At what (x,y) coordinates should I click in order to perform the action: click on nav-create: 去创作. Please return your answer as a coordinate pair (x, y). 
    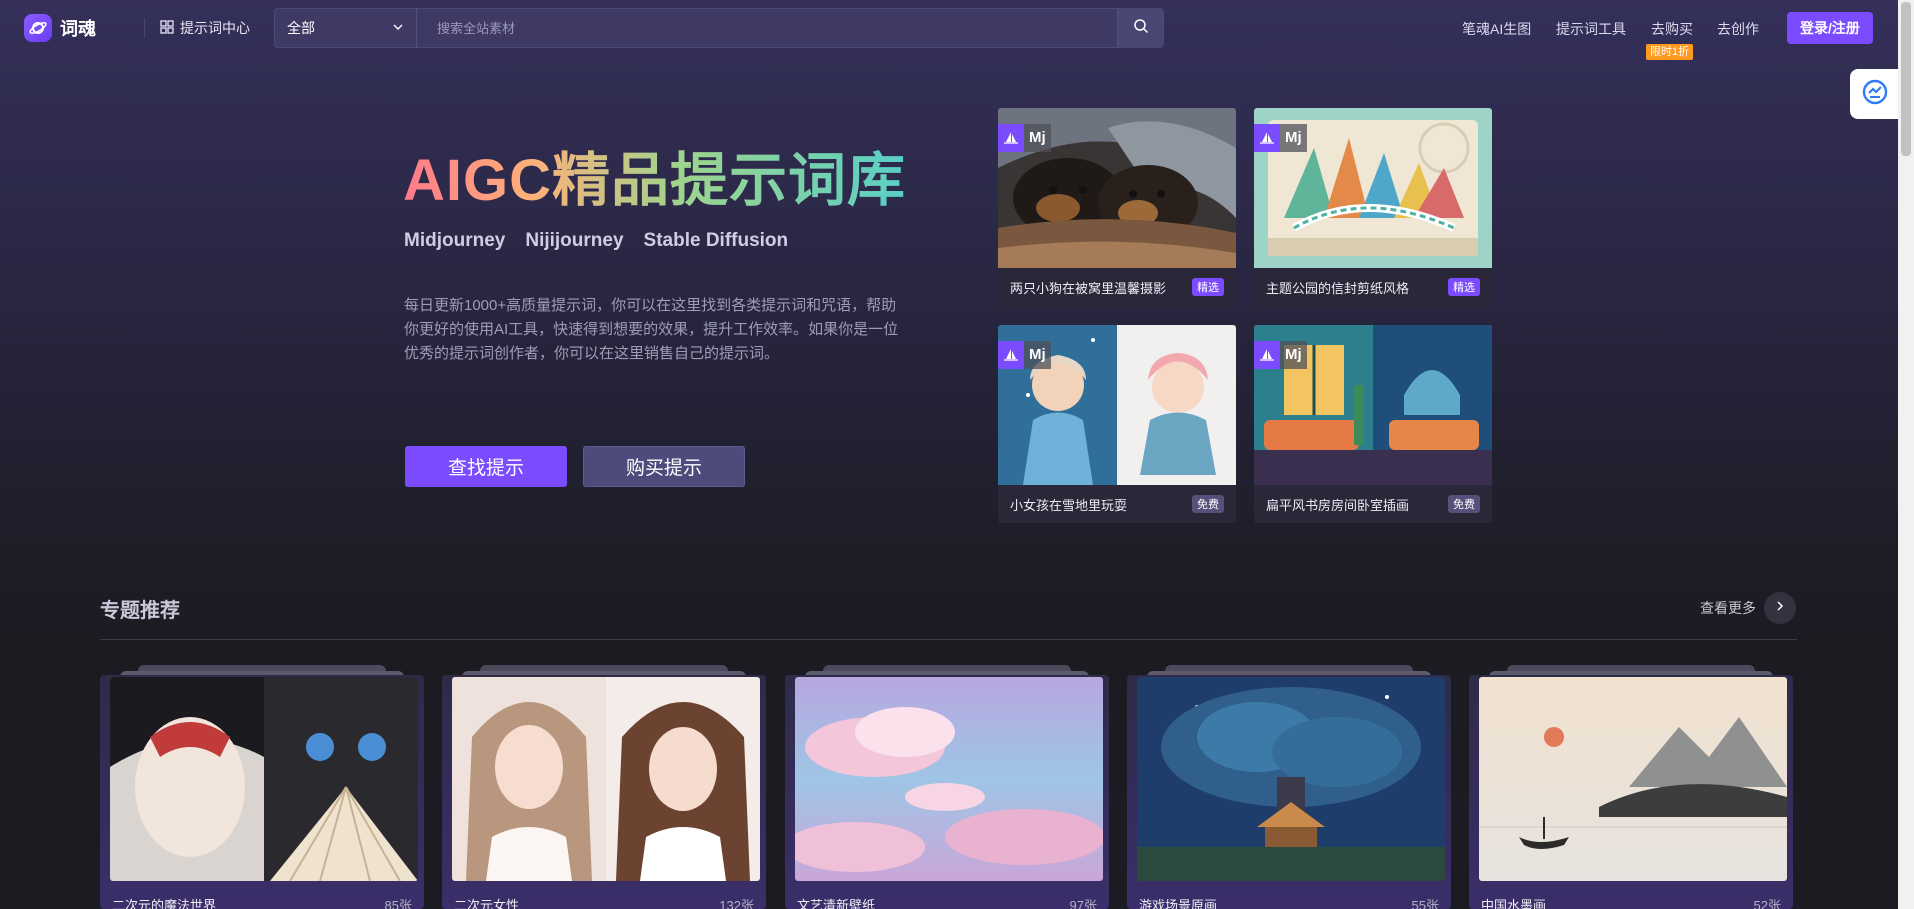
    Looking at the image, I should click on (1738, 29).